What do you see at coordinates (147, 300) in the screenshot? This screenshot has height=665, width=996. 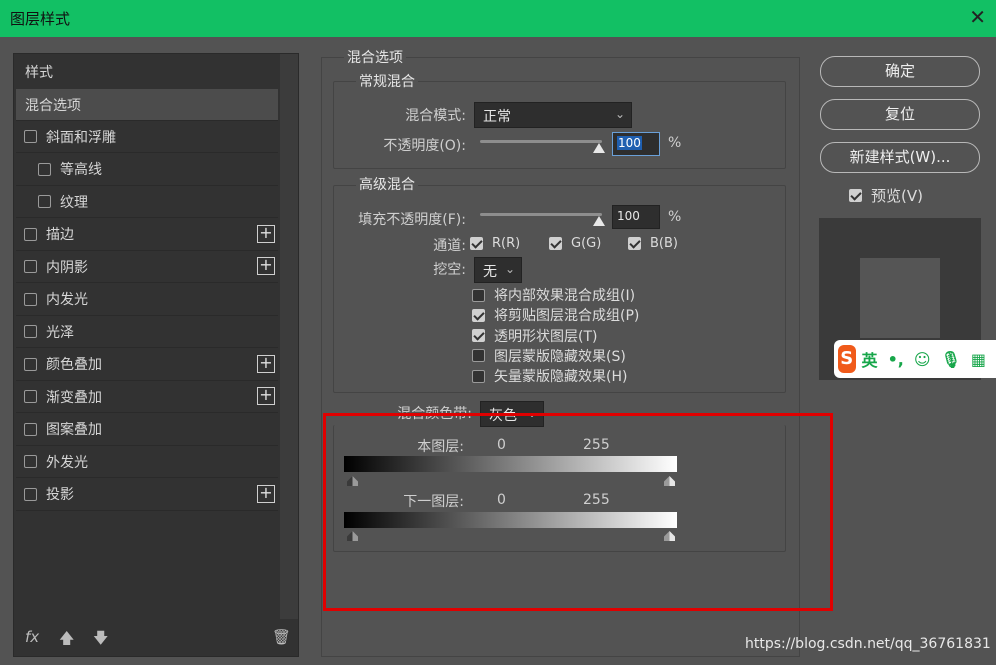 I see `style-item: 内发光` at bounding box center [147, 300].